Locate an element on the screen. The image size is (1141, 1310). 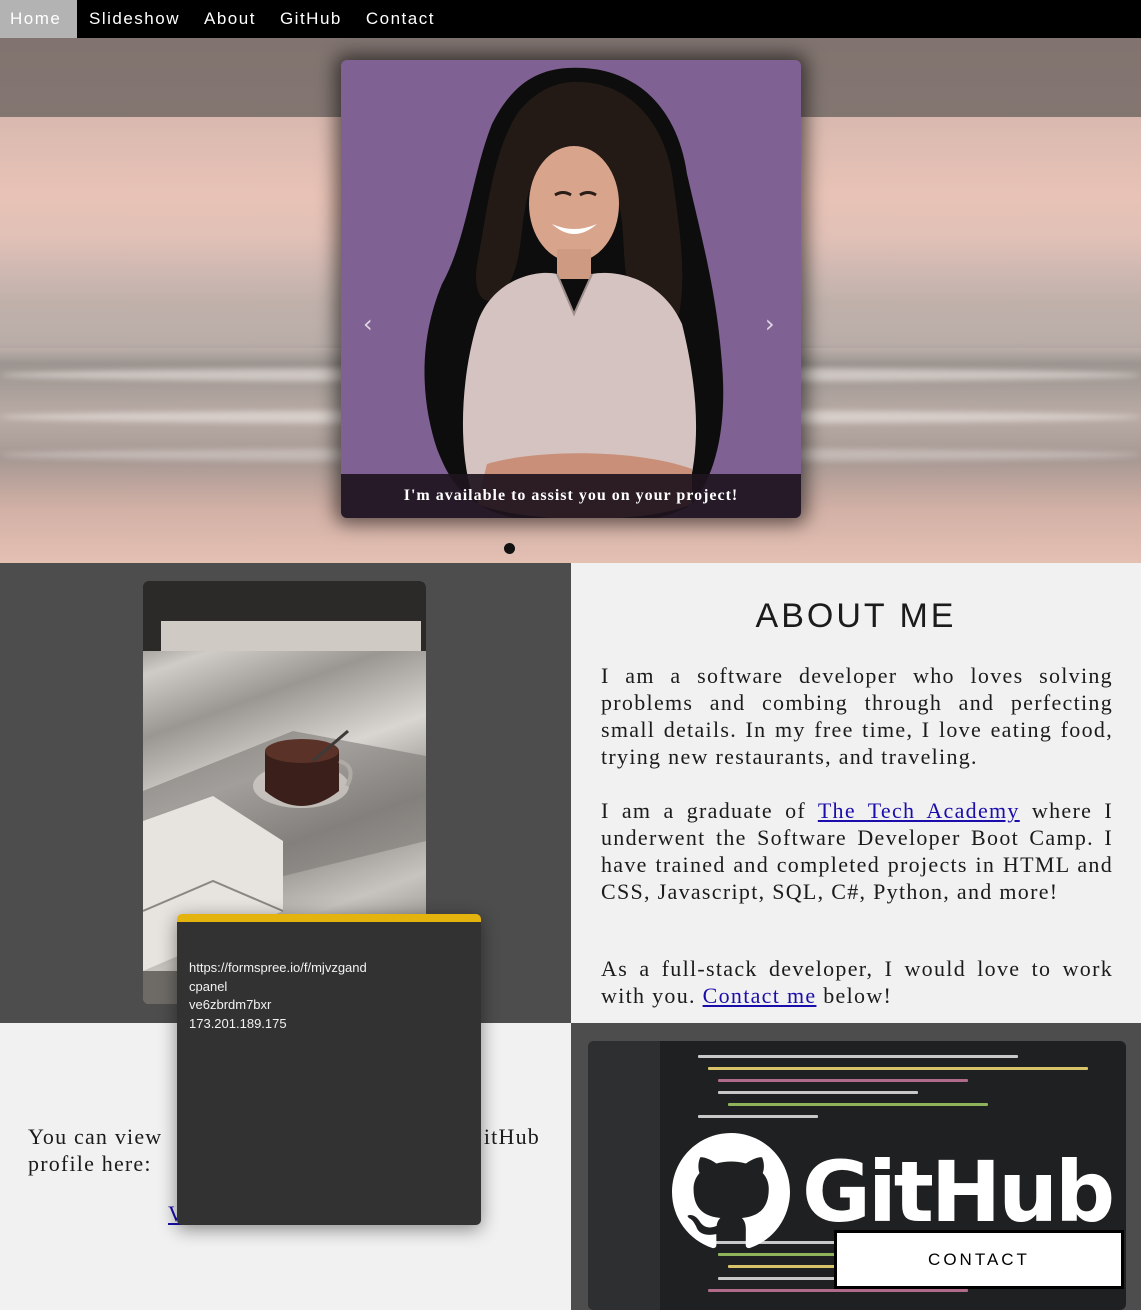
tech-academy-link: The Tech Academy is located at coordinates (919, 810).